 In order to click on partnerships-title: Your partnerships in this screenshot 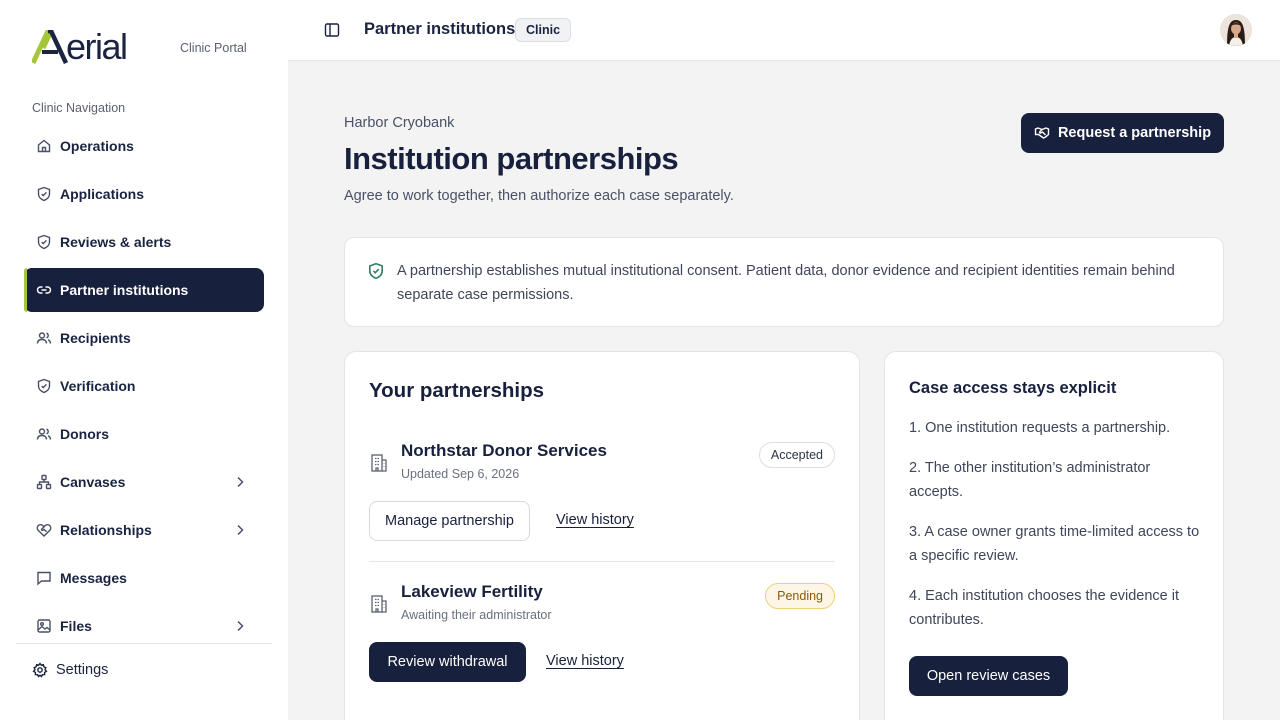, I will do `click(457, 390)`.